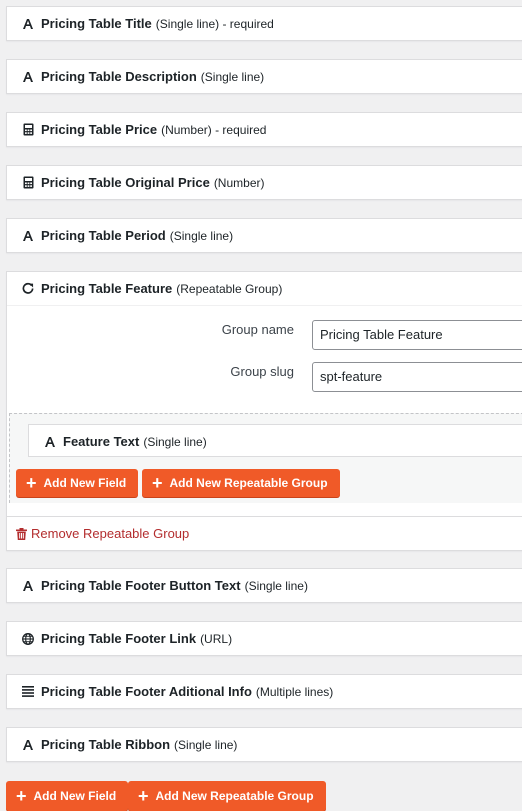 The image size is (522, 811). I want to click on field-name: Pricing Table Footer Aditional Info, so click(146, 691).